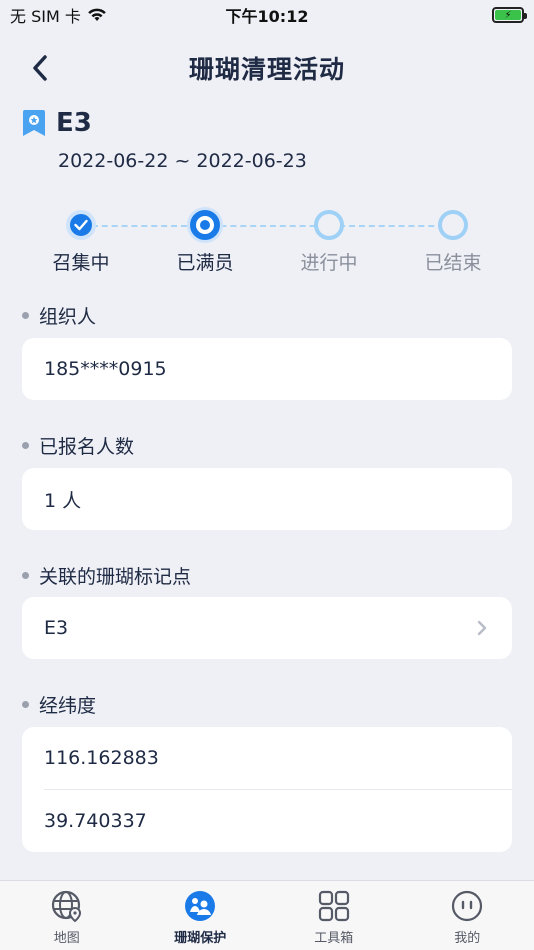  What do you see at coordinates (267, 243) in the screenshot?
I see `progress-steps: 召集中 已满员 进行中 已结束` at bounding box center [267, 243].